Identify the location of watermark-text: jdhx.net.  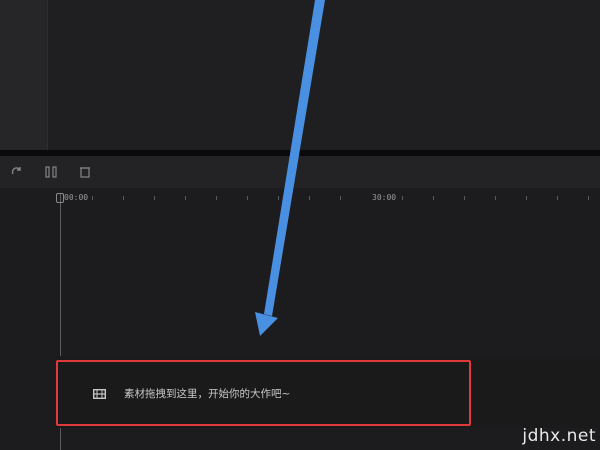
(559, 436).